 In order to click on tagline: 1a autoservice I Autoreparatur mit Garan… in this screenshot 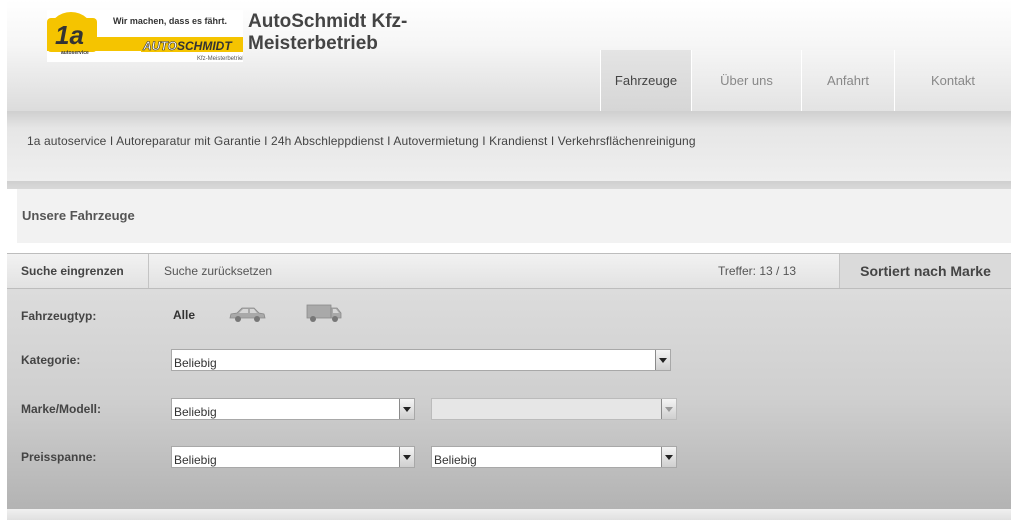, I will do `click(361, 141)`.